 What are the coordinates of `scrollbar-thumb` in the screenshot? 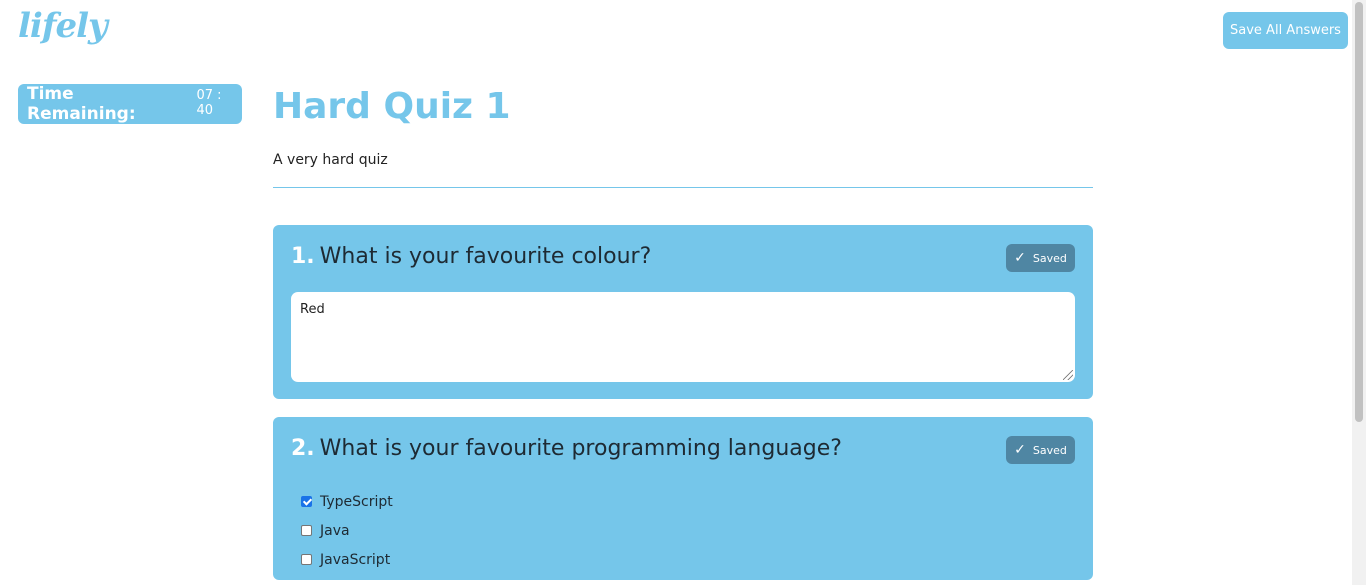 It's located at (1359, 212).